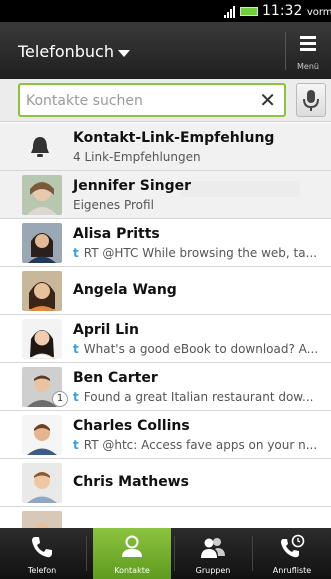 This screenshot has width=331, height=579. What do you see at coordinates (124, 53) in the screenshot?
I see `chevron-down-icon` at bounding box center [124, 53].